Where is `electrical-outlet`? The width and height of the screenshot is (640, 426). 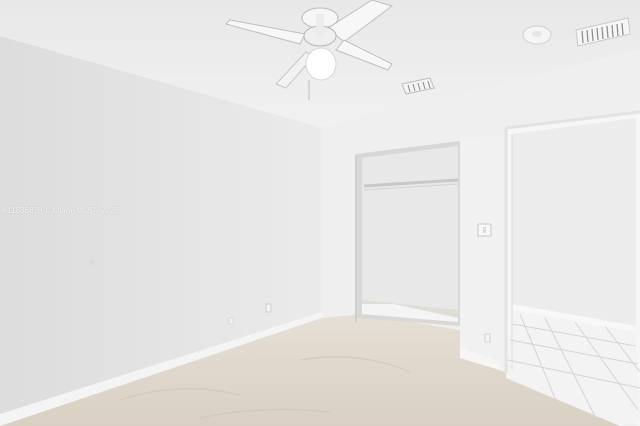
electrical-outlet is located at coordinates (487, 338).